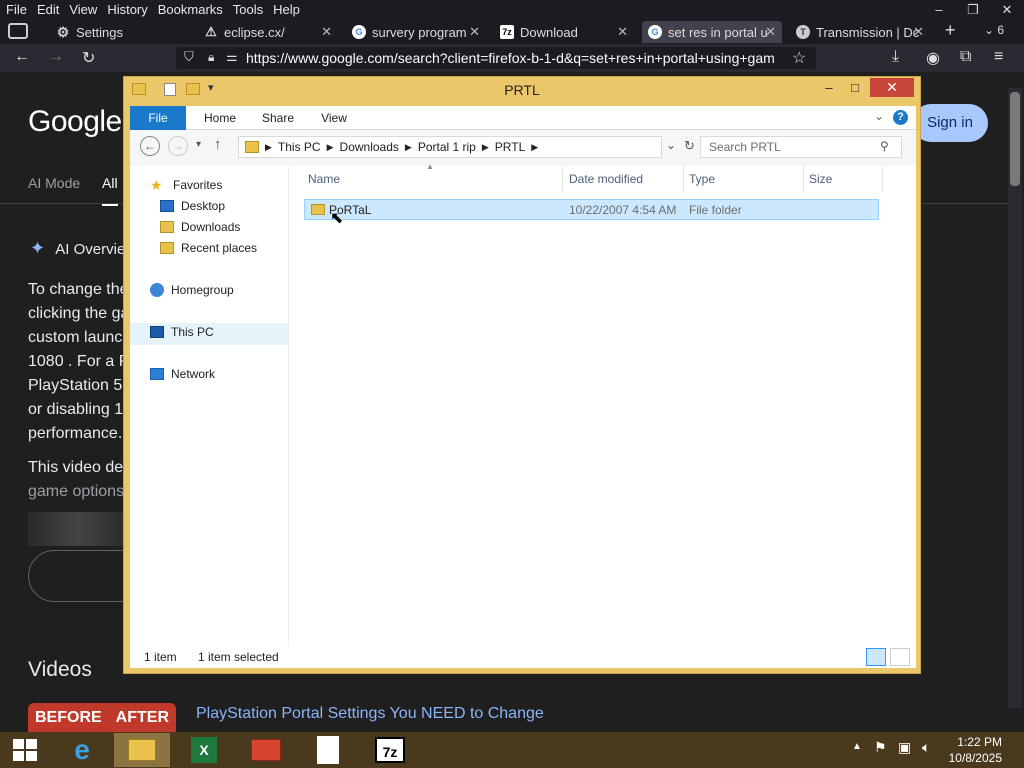 The image size is (1024, 768). What do you see at coordinates (189, 57) in the screenshot?
I see `shield-icon: ⛉` at bounding box center [189, 57].